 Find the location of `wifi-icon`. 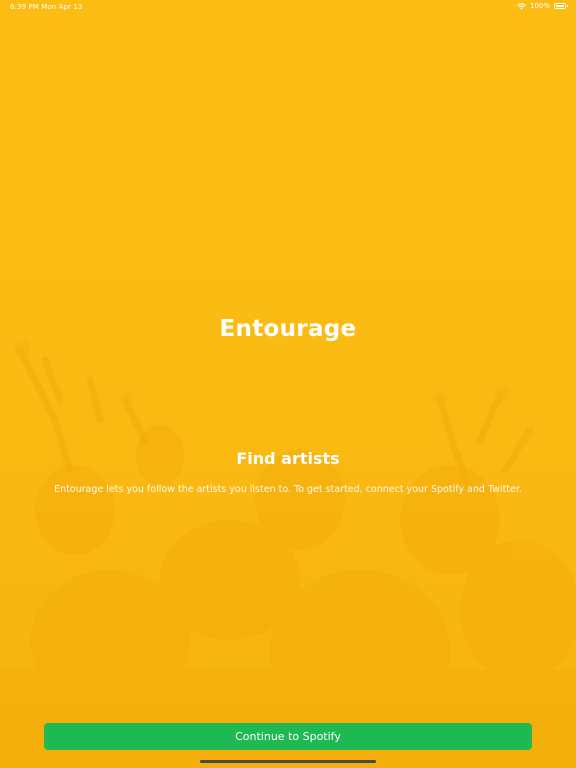

wifi-icon is located at coordinates (521, 6).